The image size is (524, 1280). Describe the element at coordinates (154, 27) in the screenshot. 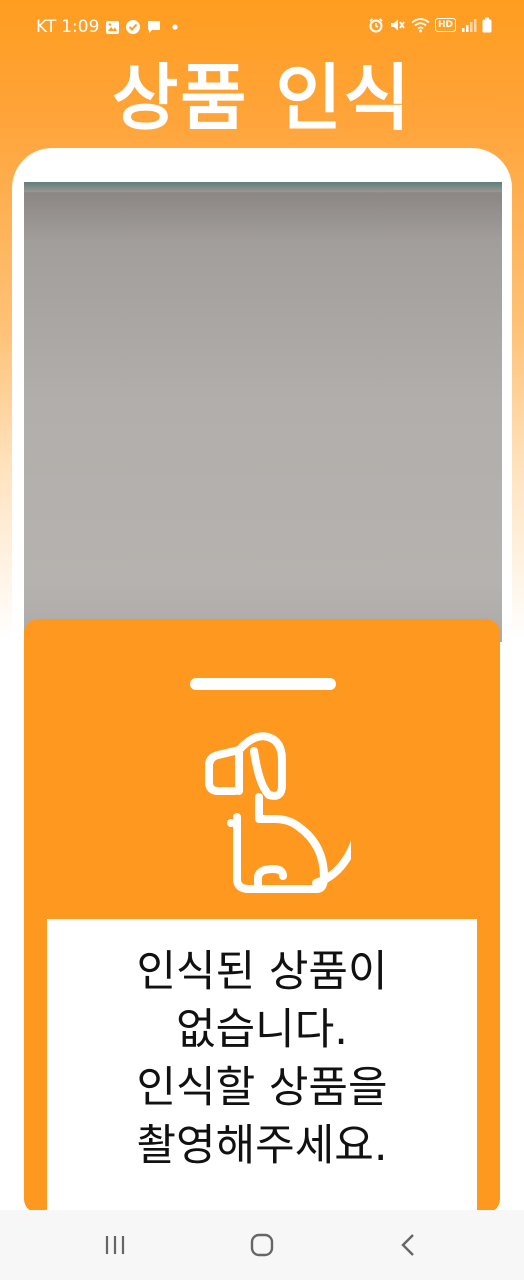

I see `chat-icon` at that location.